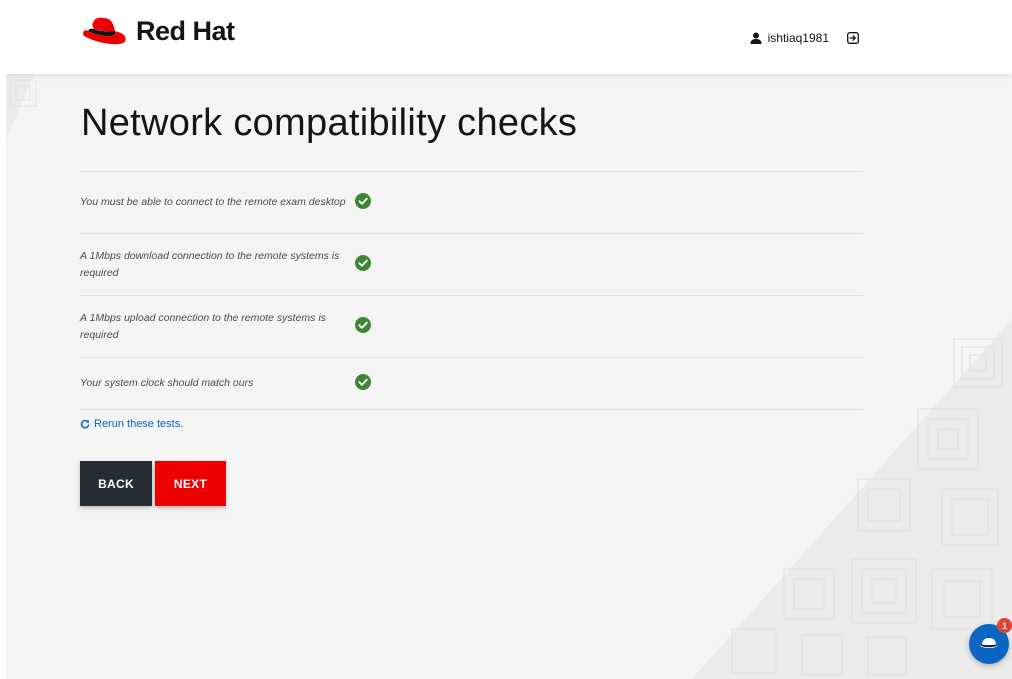  What do you see at coordinates (509, 37) in the screenshot?
I see `top-header: Red Hat ishtiaq1981` at bounding box center [509, 37].